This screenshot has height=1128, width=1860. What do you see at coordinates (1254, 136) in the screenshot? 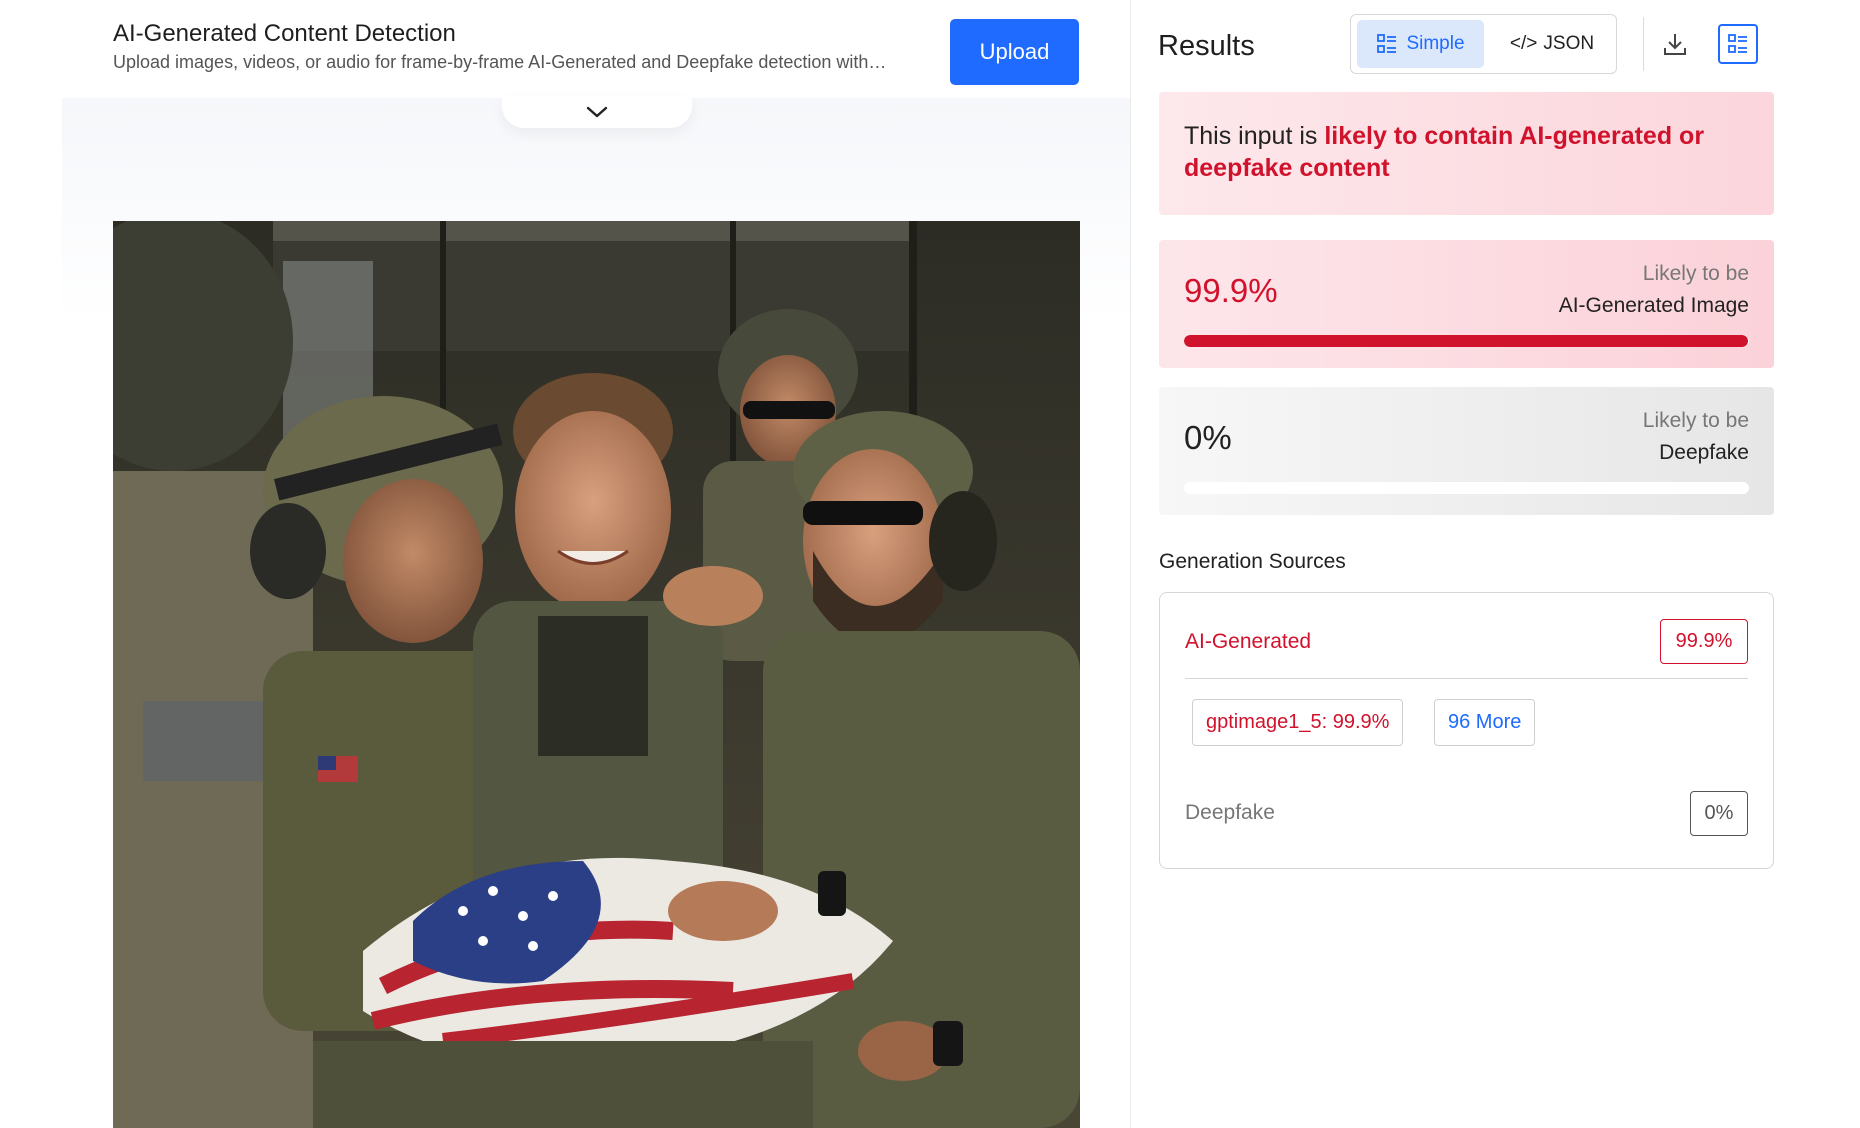
I see `verdict-prefix: This input is` at bounding box center [1254, 136].